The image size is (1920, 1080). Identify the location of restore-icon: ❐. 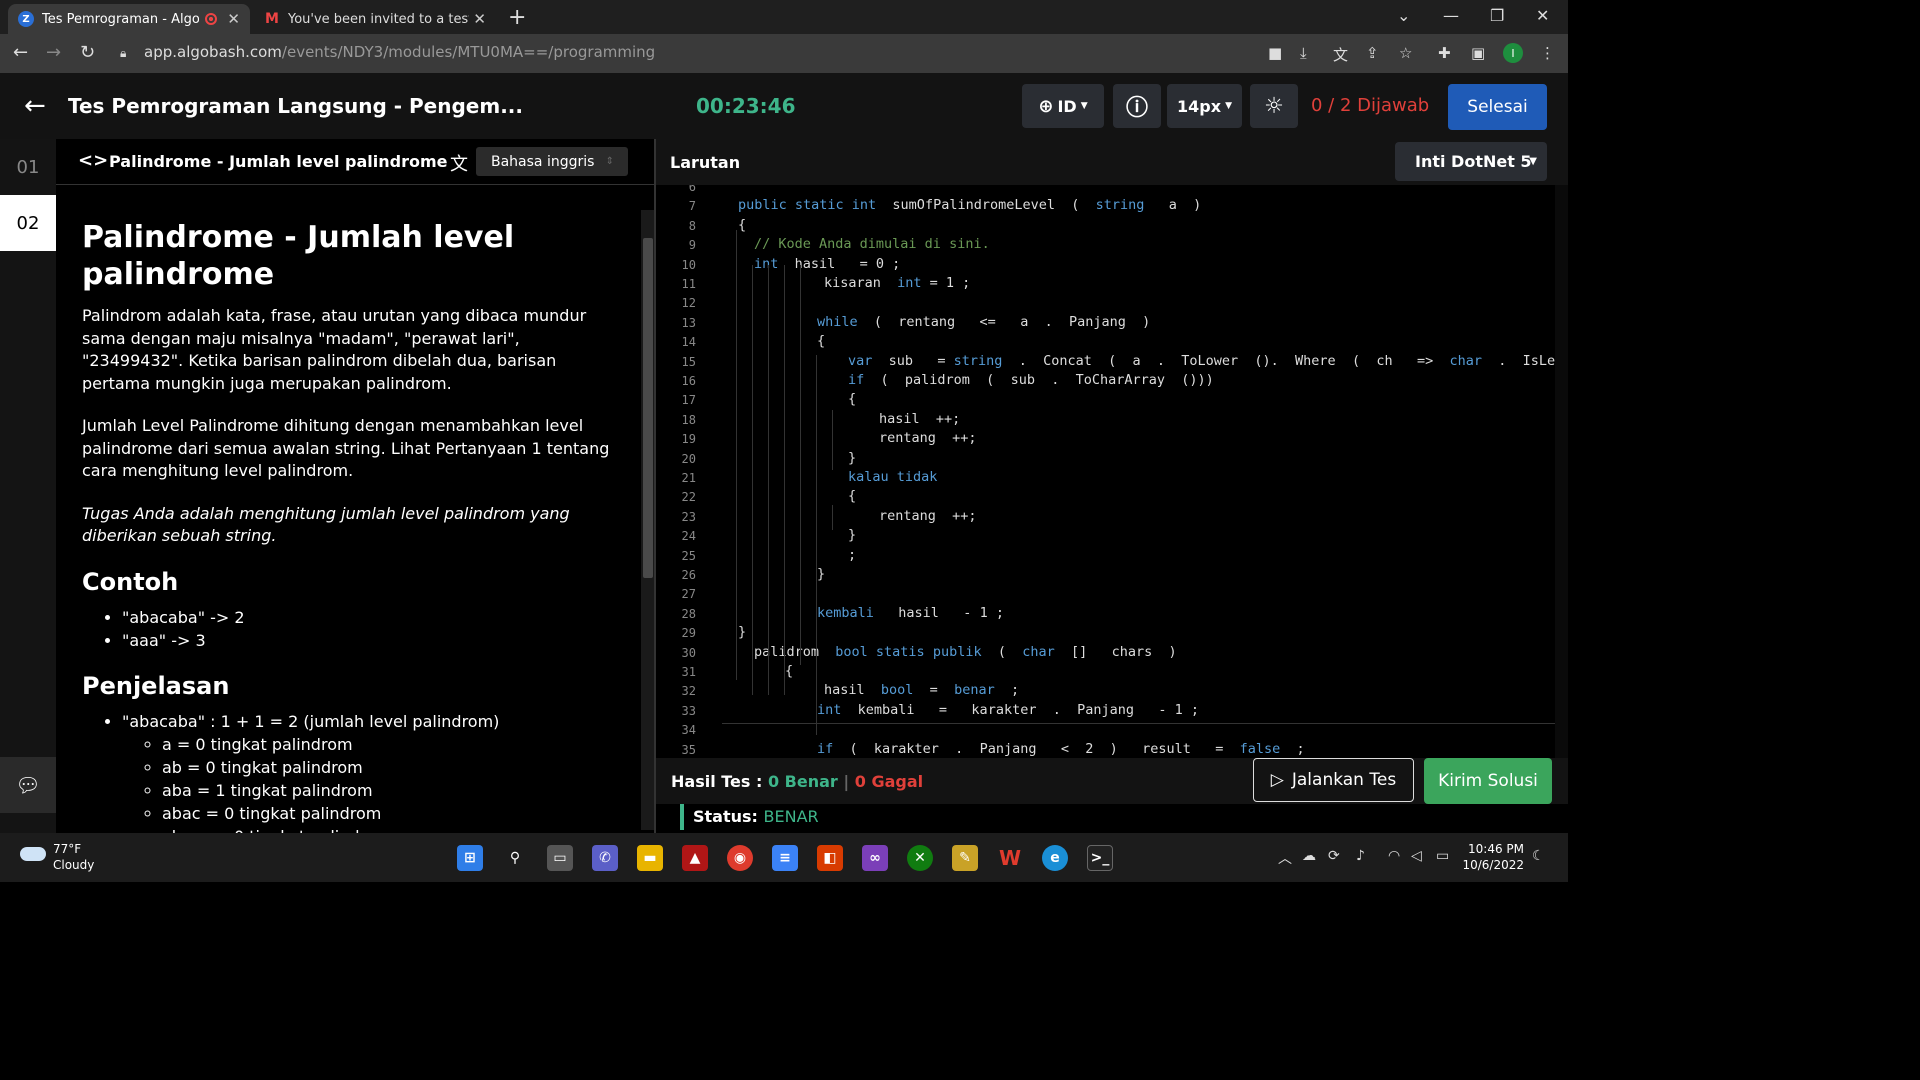
(1497, 15).